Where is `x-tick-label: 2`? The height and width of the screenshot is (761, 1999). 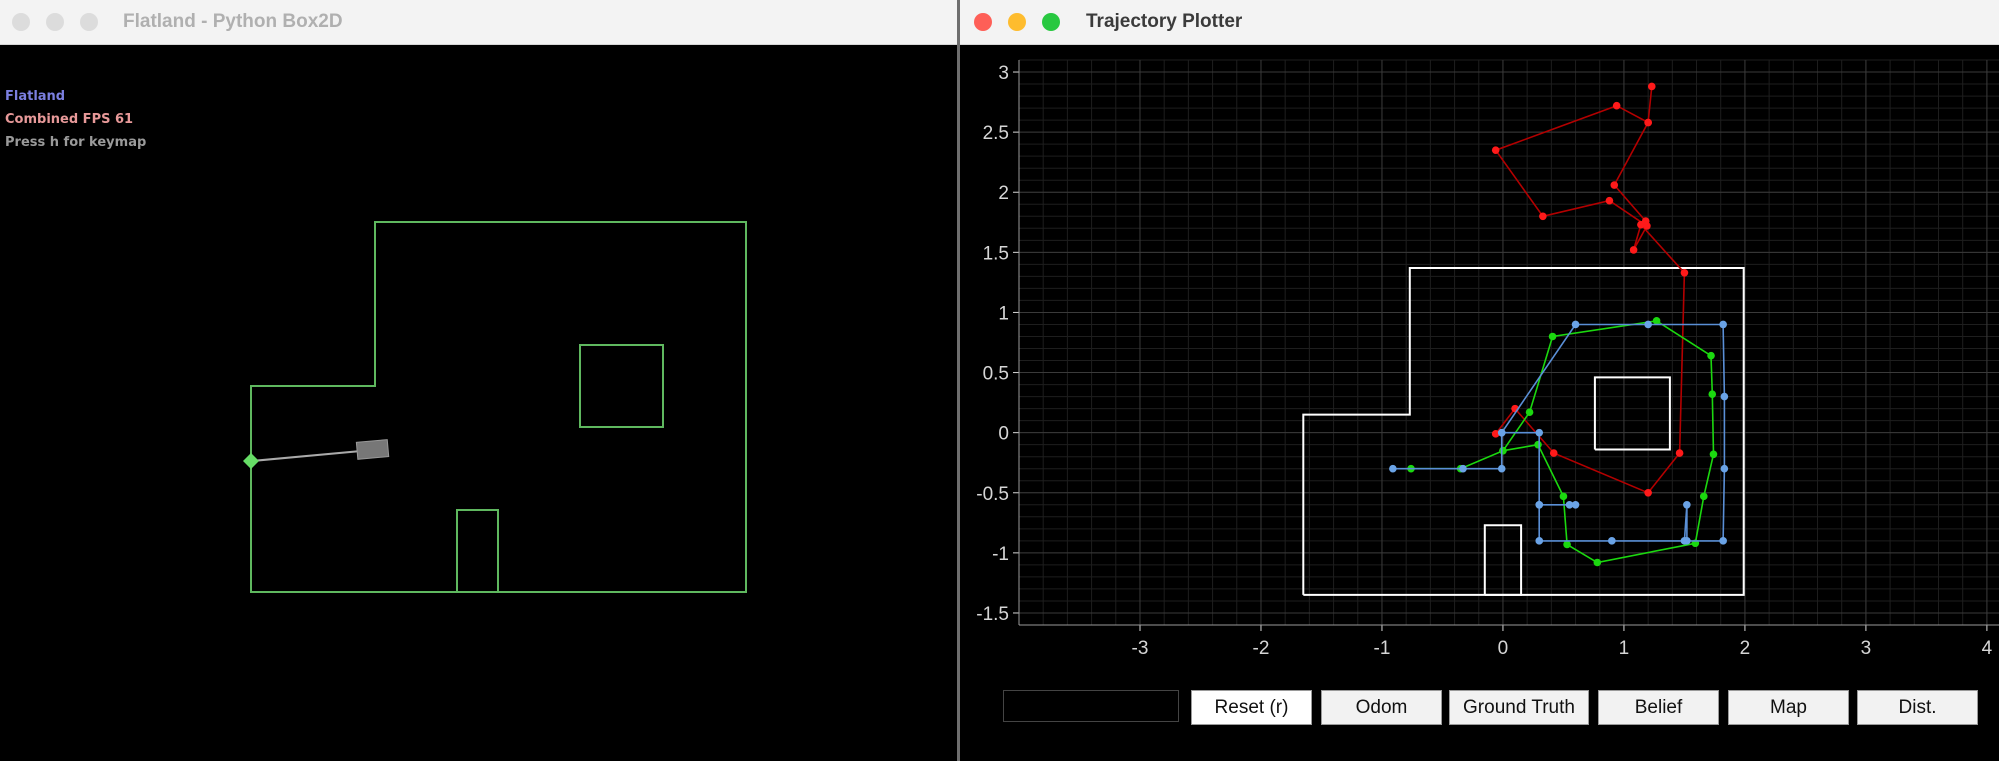 x-tick-label: 2 is located at coordinates (1745, 648).